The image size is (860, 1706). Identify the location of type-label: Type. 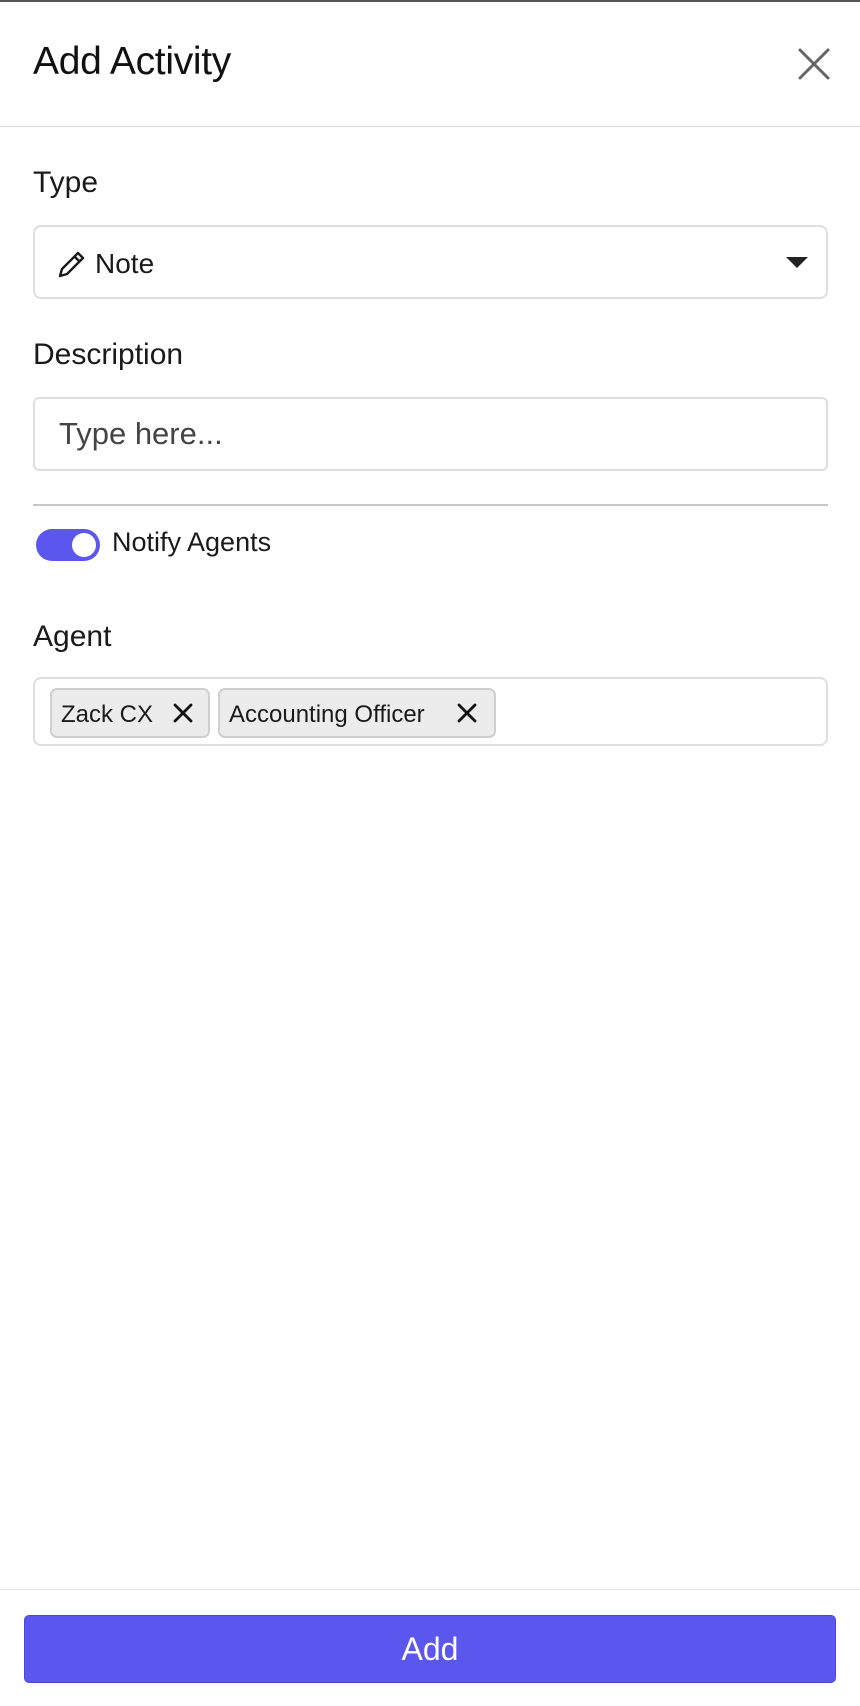
(66, 182).